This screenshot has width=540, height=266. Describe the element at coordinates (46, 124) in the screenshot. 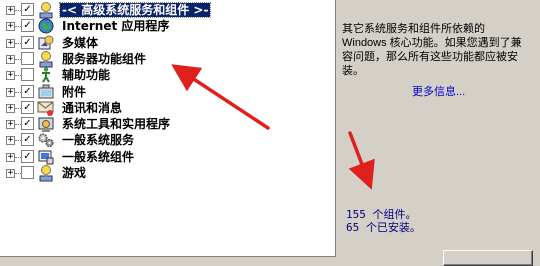

I see `system-tools-icon` at that location.